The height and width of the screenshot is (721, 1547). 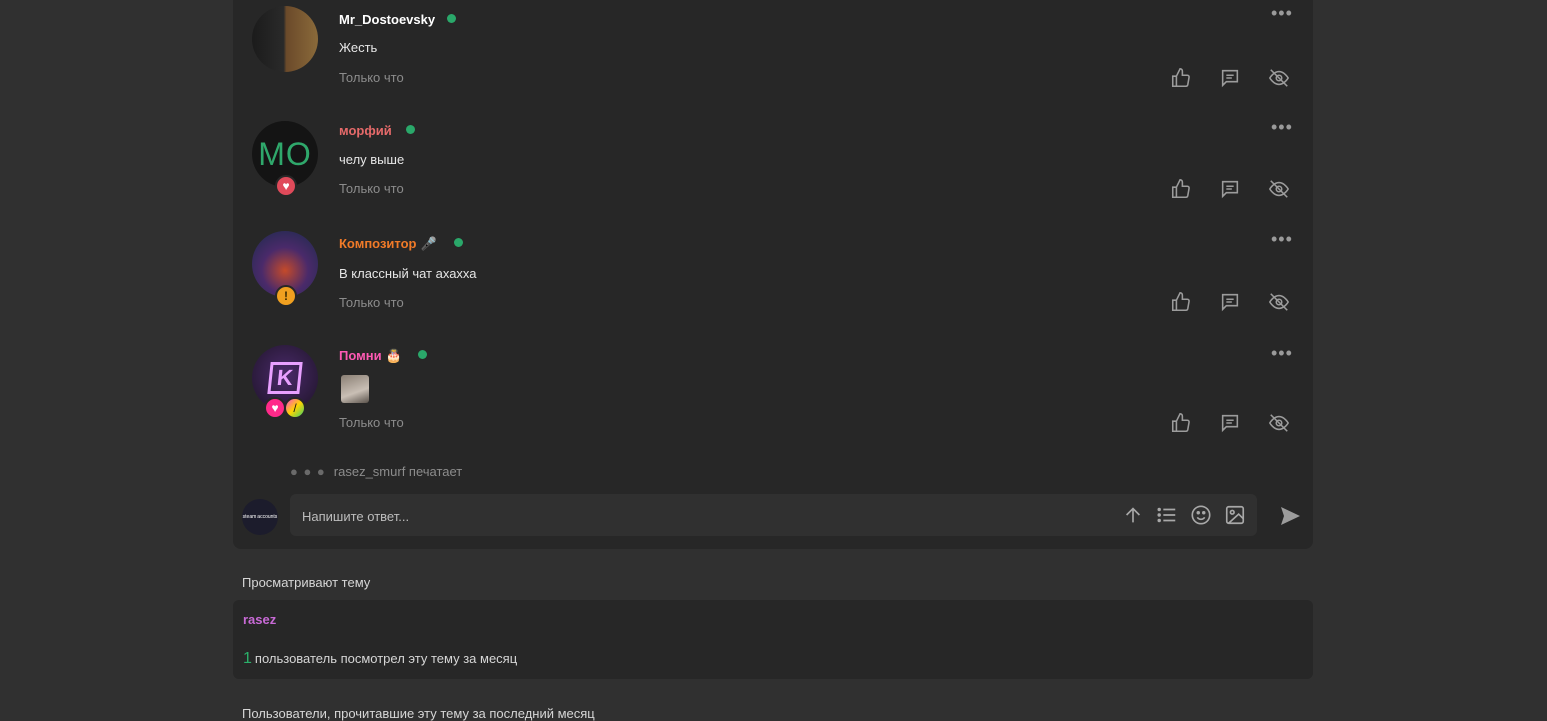 I want to click on current-user-avatar: steam accounts, so click(x=260, y=517).